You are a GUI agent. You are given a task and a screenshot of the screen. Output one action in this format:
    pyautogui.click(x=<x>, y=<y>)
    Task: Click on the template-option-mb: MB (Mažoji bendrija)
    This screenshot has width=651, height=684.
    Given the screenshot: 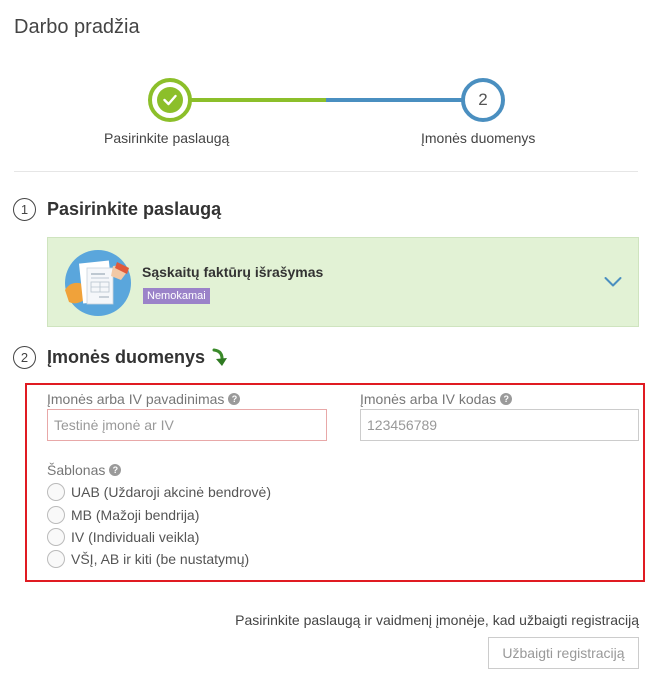 What is the action you would take?
    pyautogui.click(x=123, y=515)
    